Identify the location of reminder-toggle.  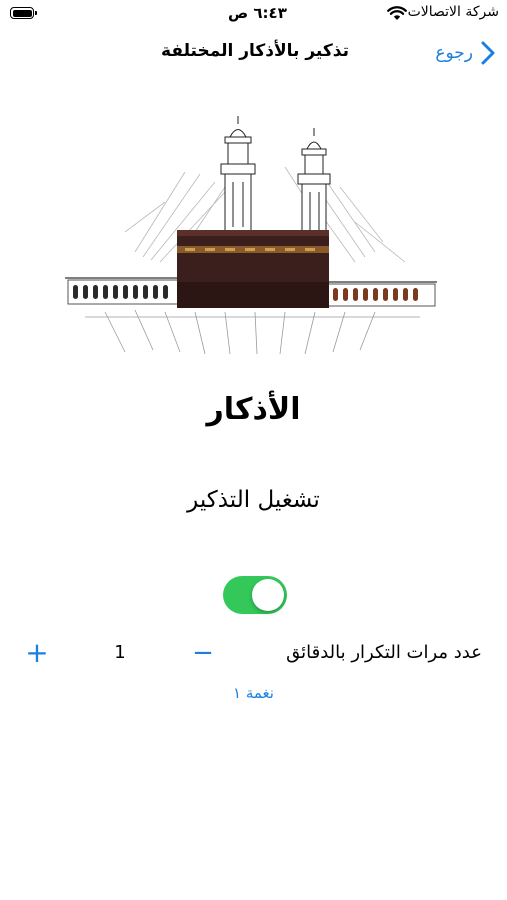
(255, 595).